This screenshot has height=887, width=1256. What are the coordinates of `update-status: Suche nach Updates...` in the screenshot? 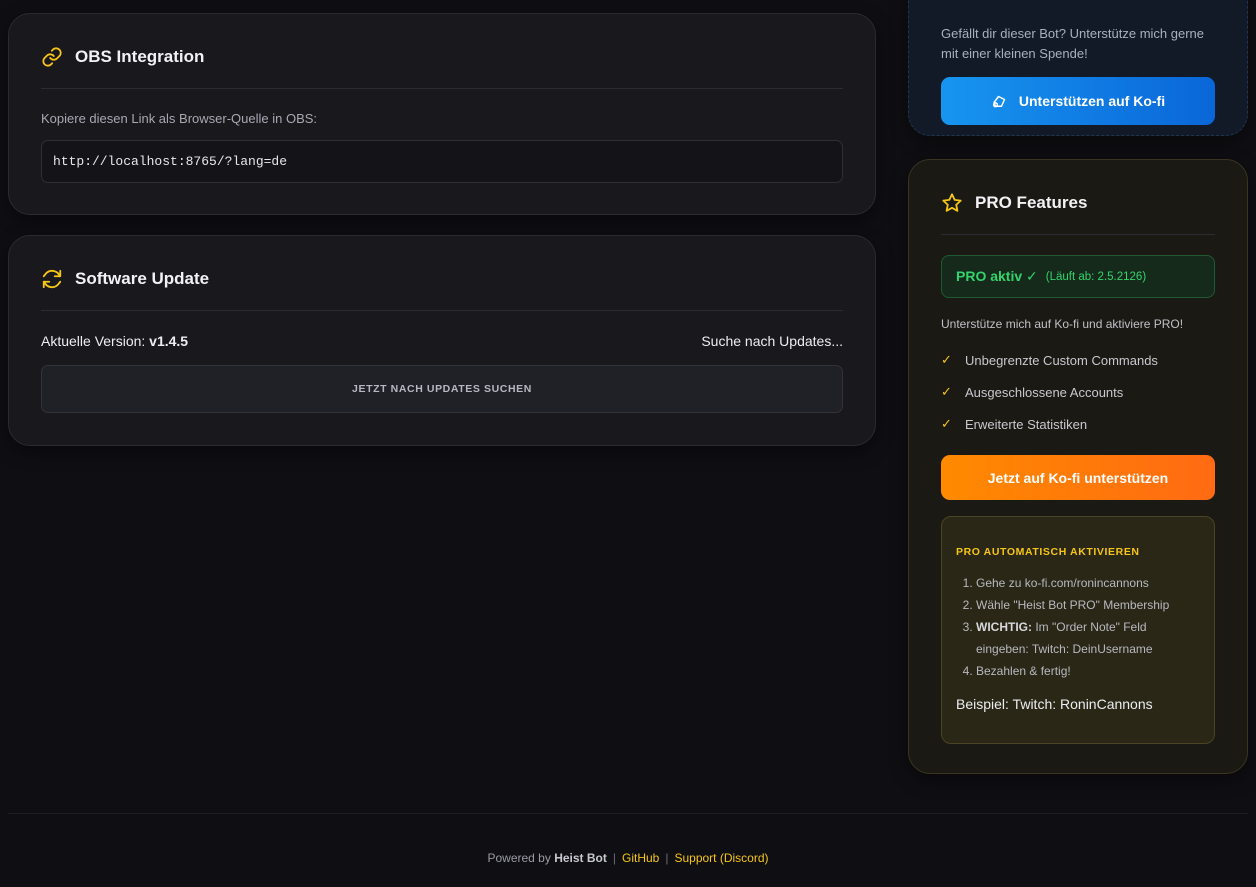 It's located at (772, 341).